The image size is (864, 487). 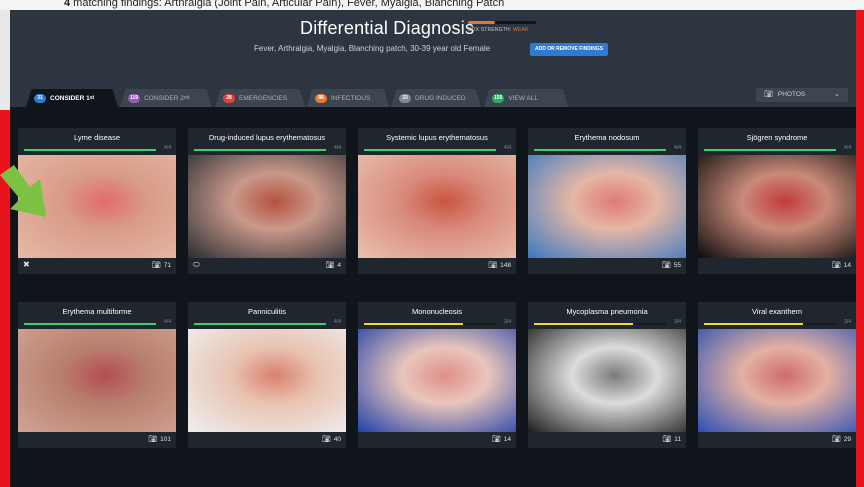 What do you see at coordinates (437, 266) in the screenshot?
I see `card-footer: 📷︎ 148` at bounding box center [437, 266].